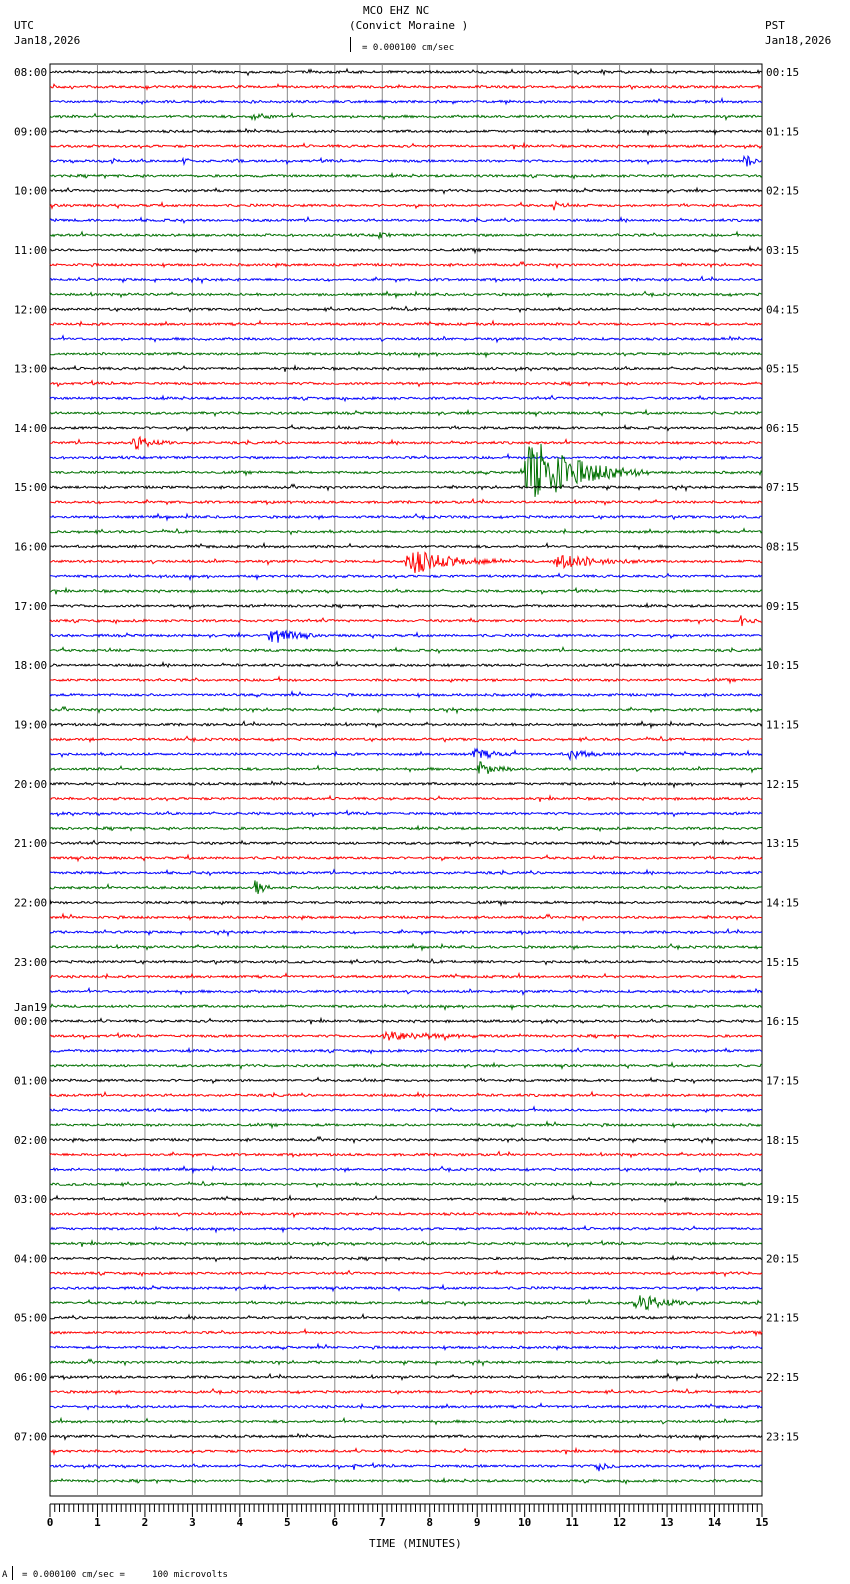 This screenshot has height=1584, width=850. I want to click on utc-hour-label: 11:00, so click(30, 250).